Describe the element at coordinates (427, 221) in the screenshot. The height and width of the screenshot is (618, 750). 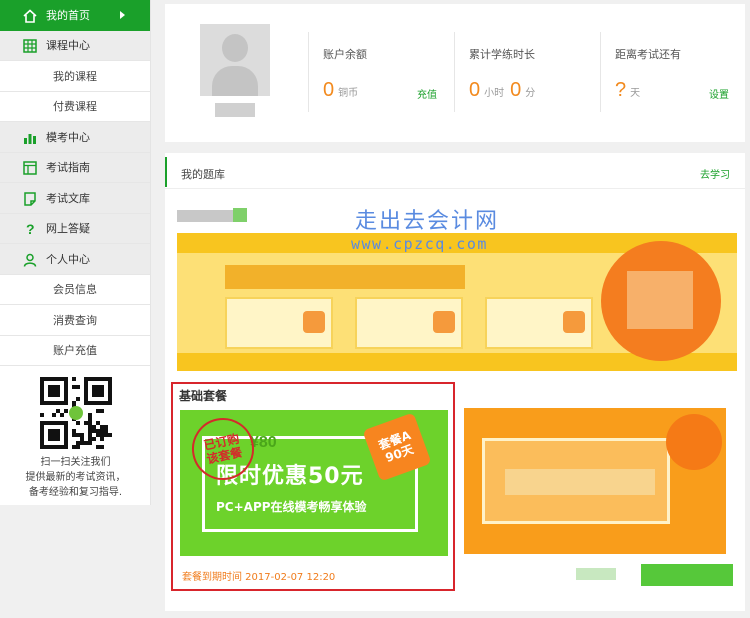
I see `watermark-title: 走出去会计网` at that location.